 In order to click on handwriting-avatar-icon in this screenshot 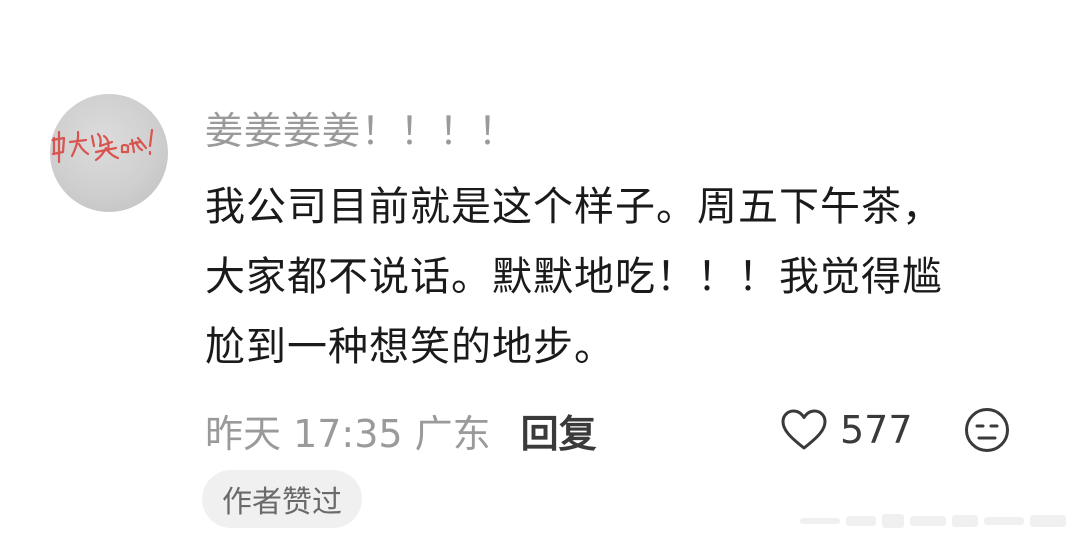, I will do `click(102, 146)`.